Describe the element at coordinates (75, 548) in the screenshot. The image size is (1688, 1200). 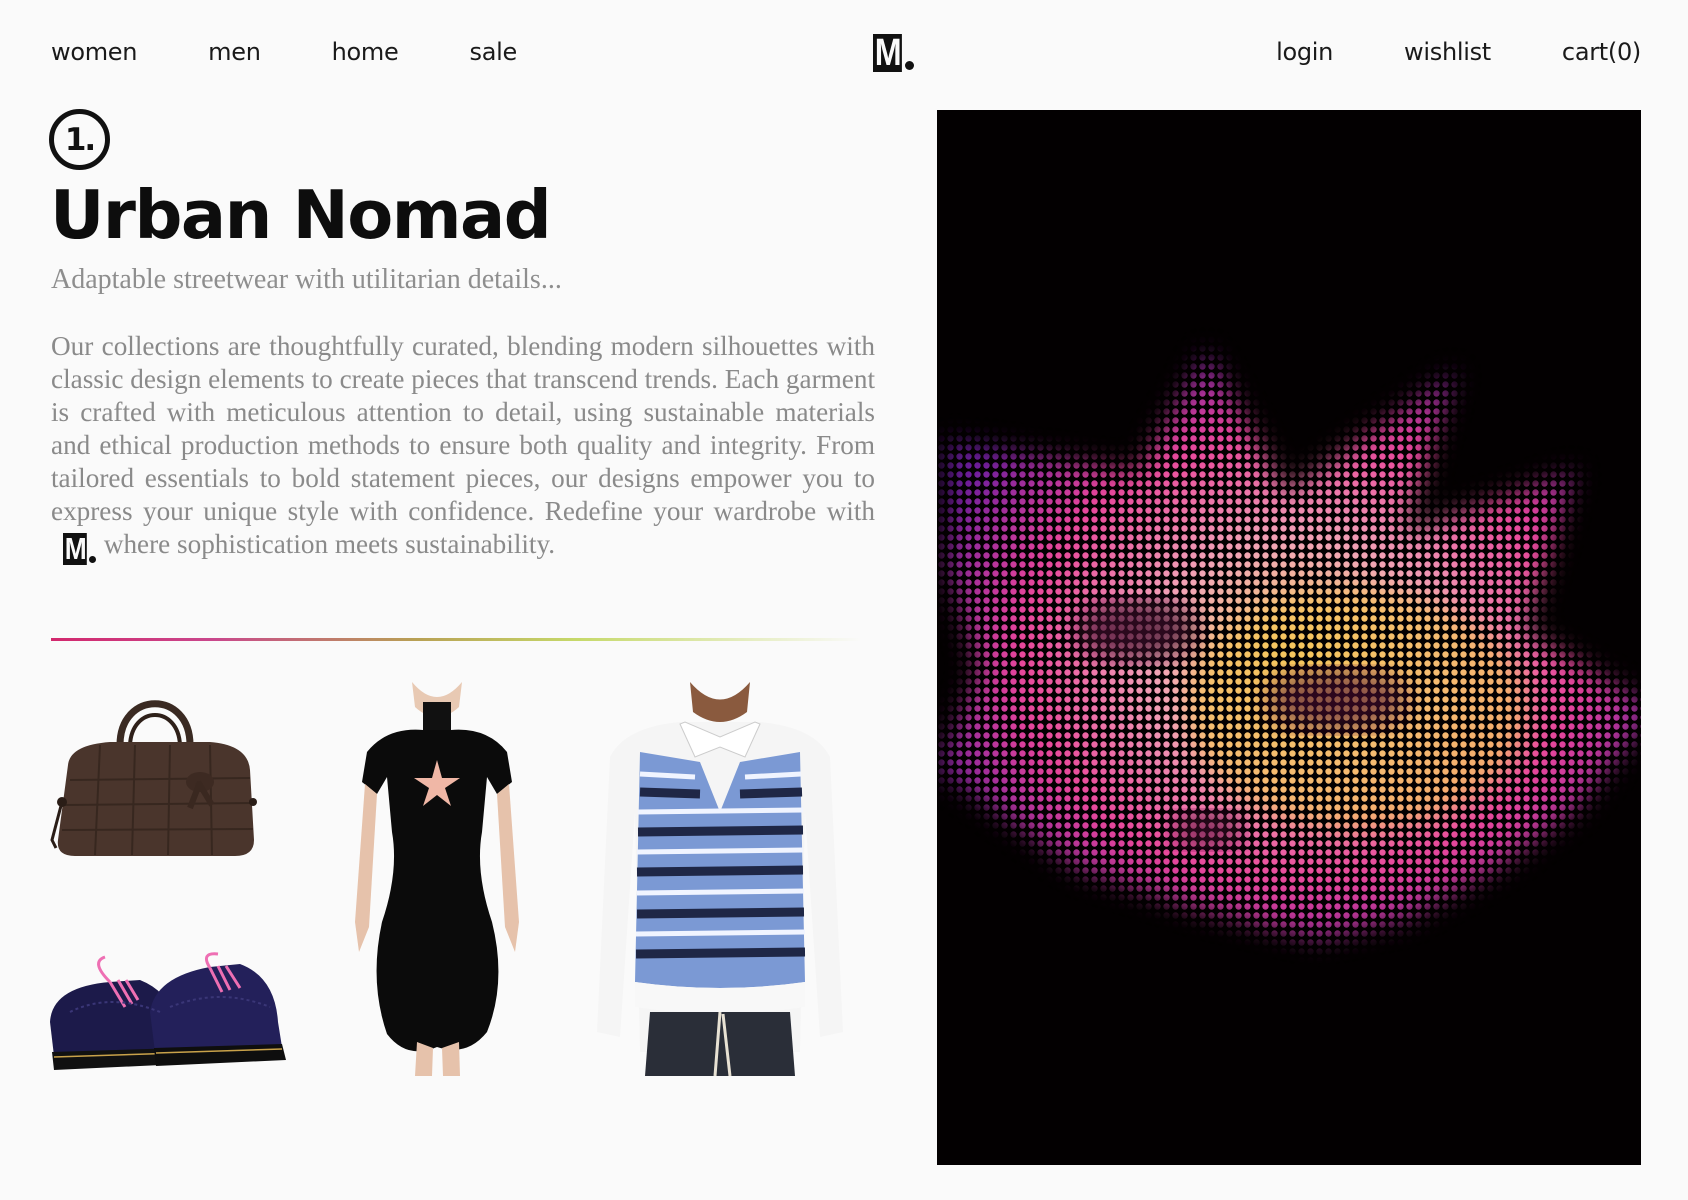
I see `inline-logo-letter: M` at that location.